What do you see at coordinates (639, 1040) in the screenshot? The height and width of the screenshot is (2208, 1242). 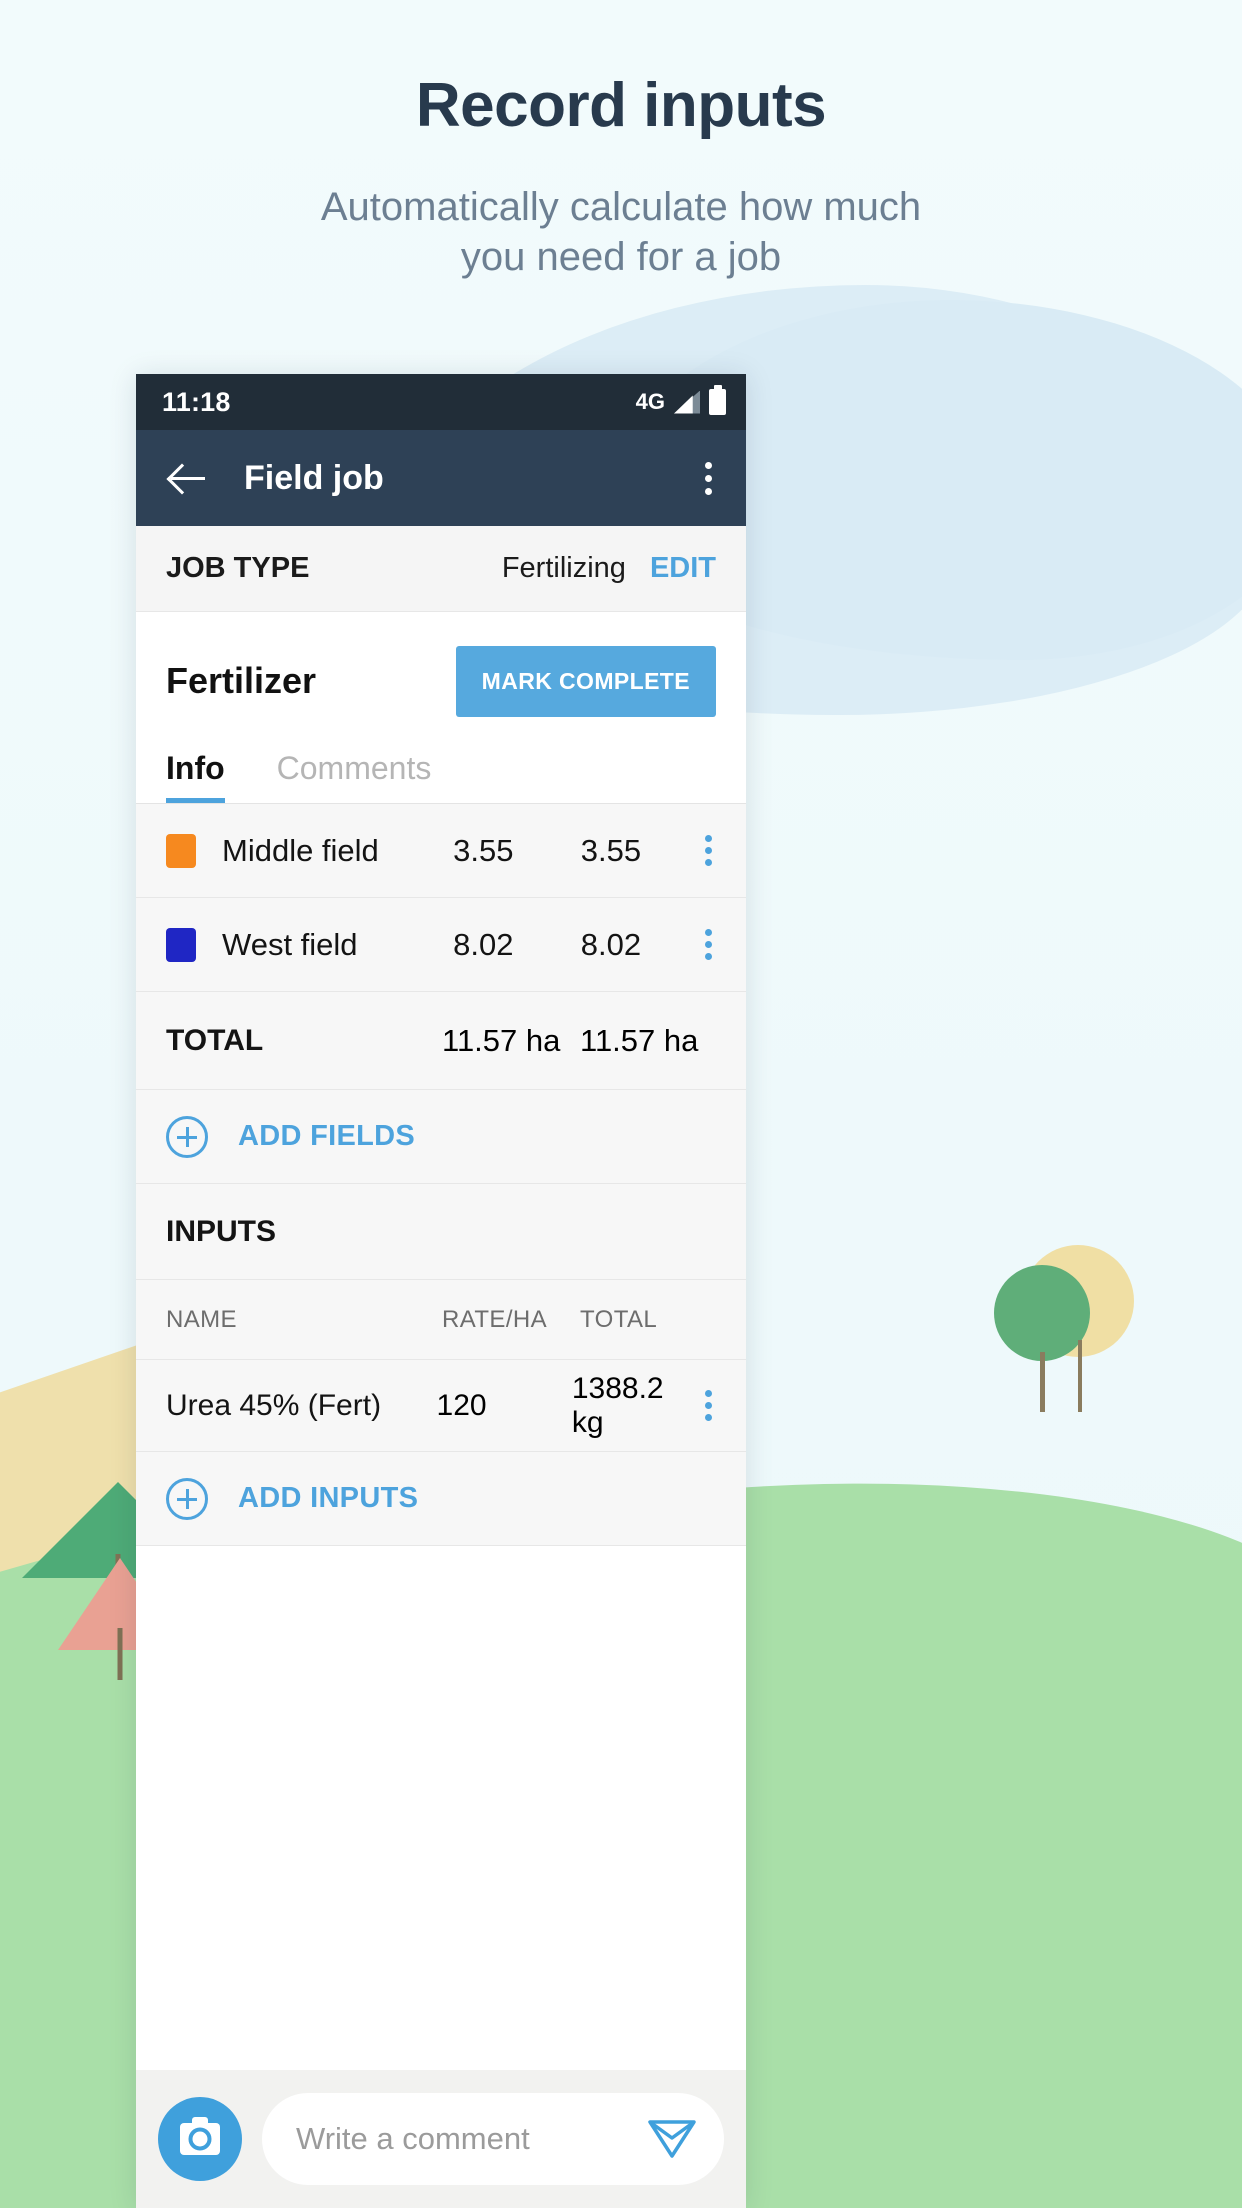 I see `fields-total-worked: 11.57 ha` at bounding box center [639, 1040].